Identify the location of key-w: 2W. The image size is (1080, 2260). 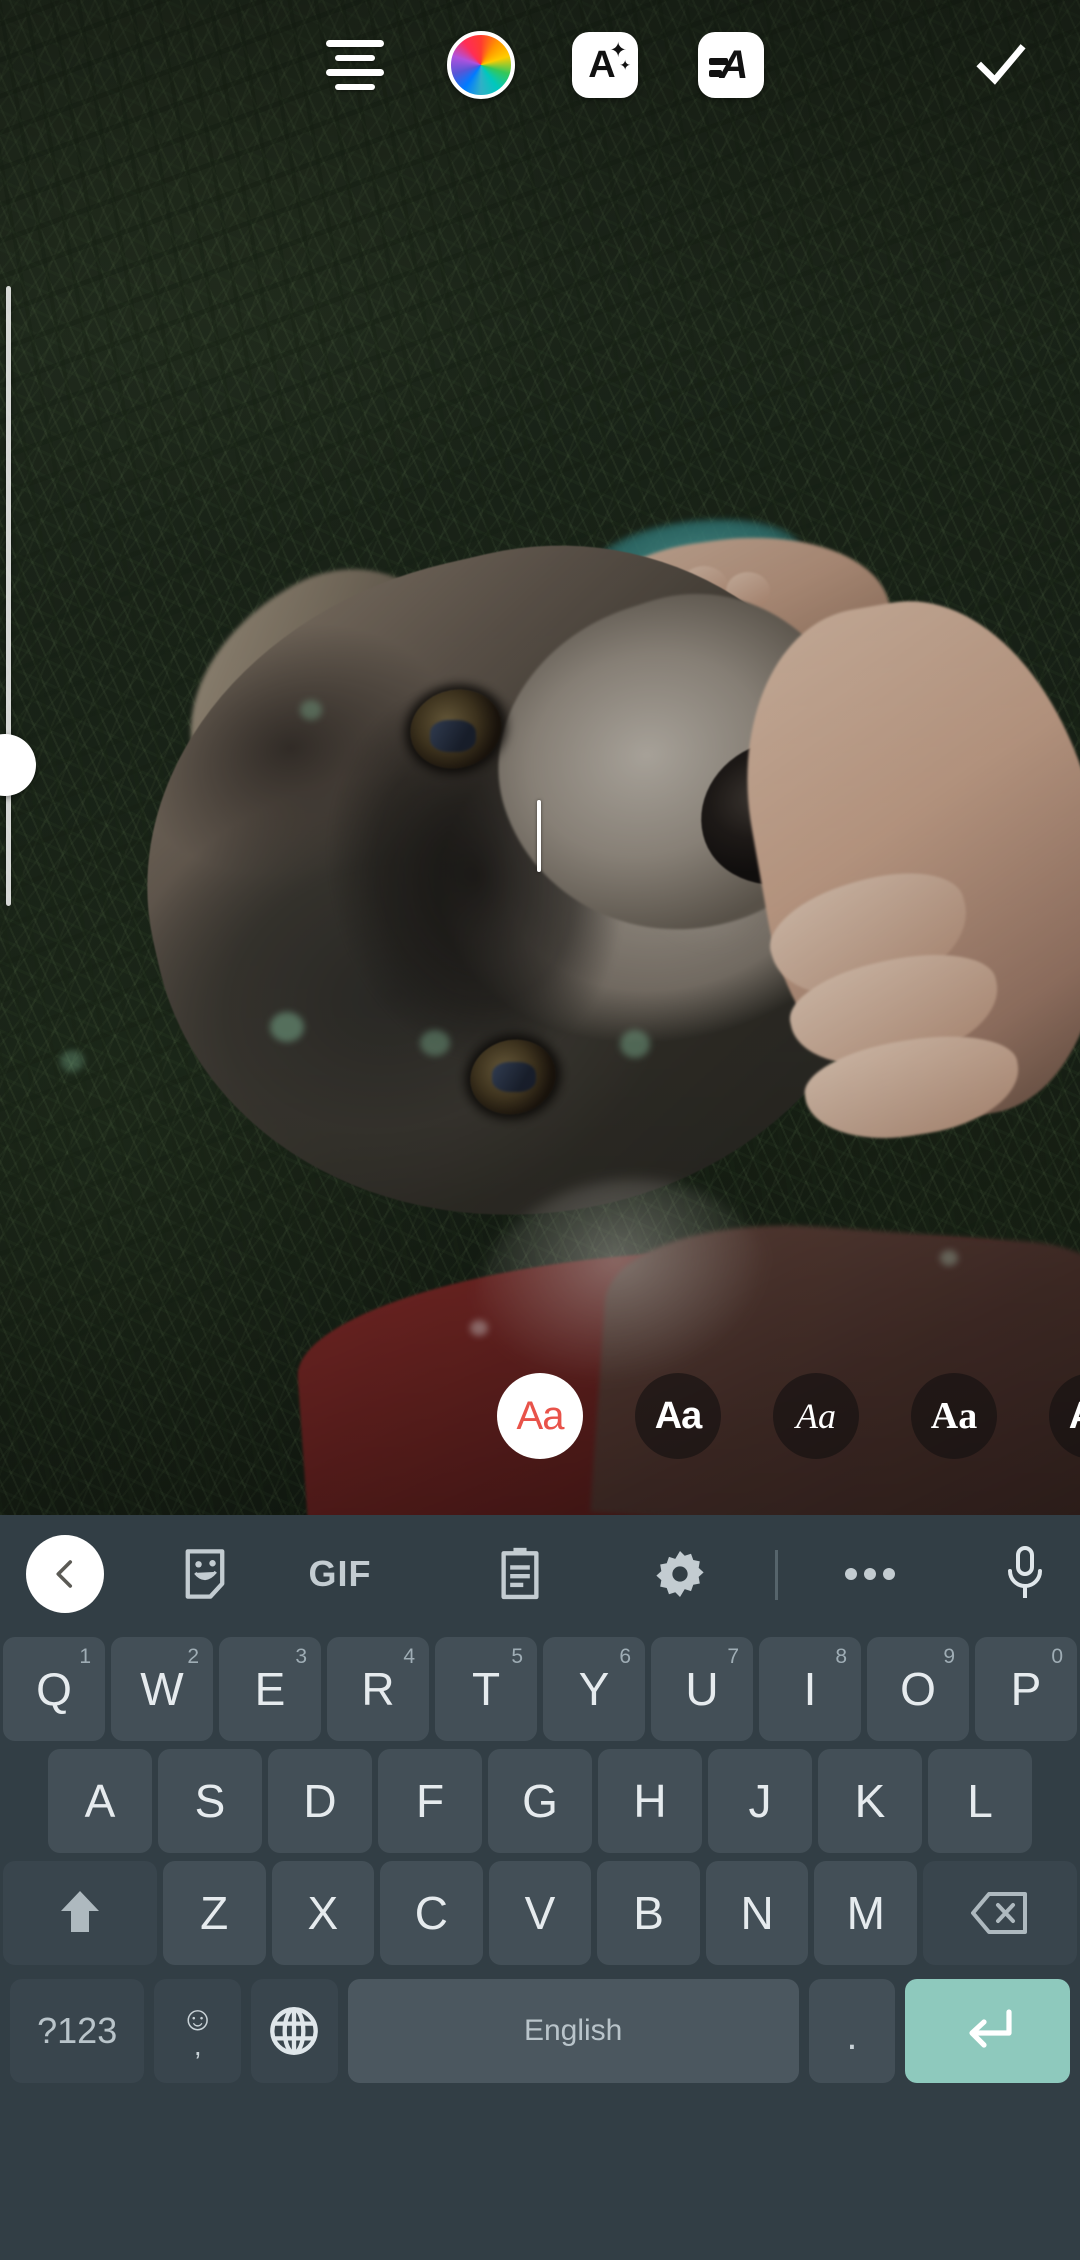
(162, 1689).